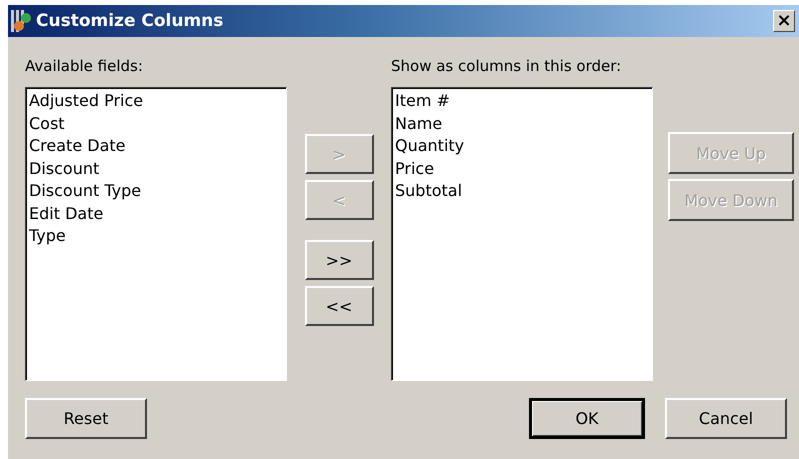 The width and height of the screenshot is (799, 459). I want to click on transfer-button: <<, so click(339, 306).